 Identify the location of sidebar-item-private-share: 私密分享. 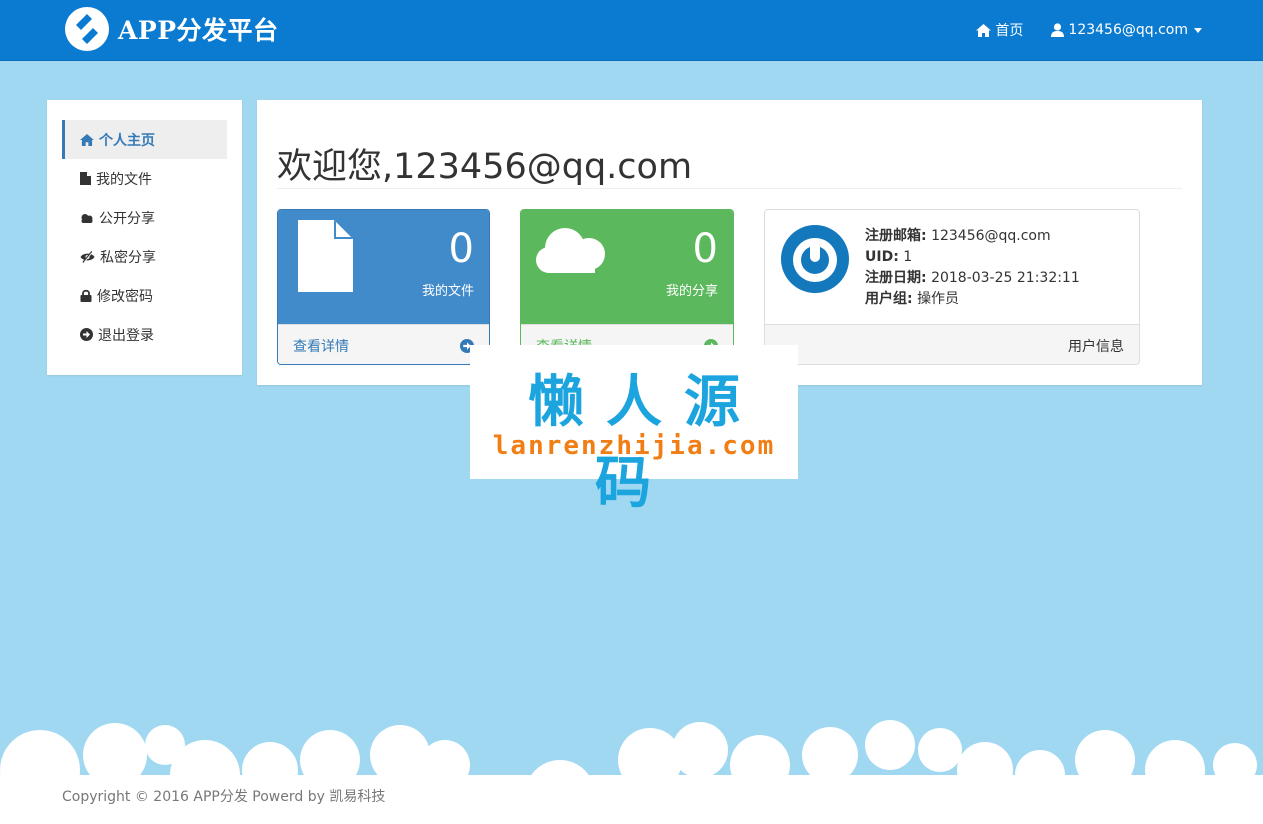
(144, 256).